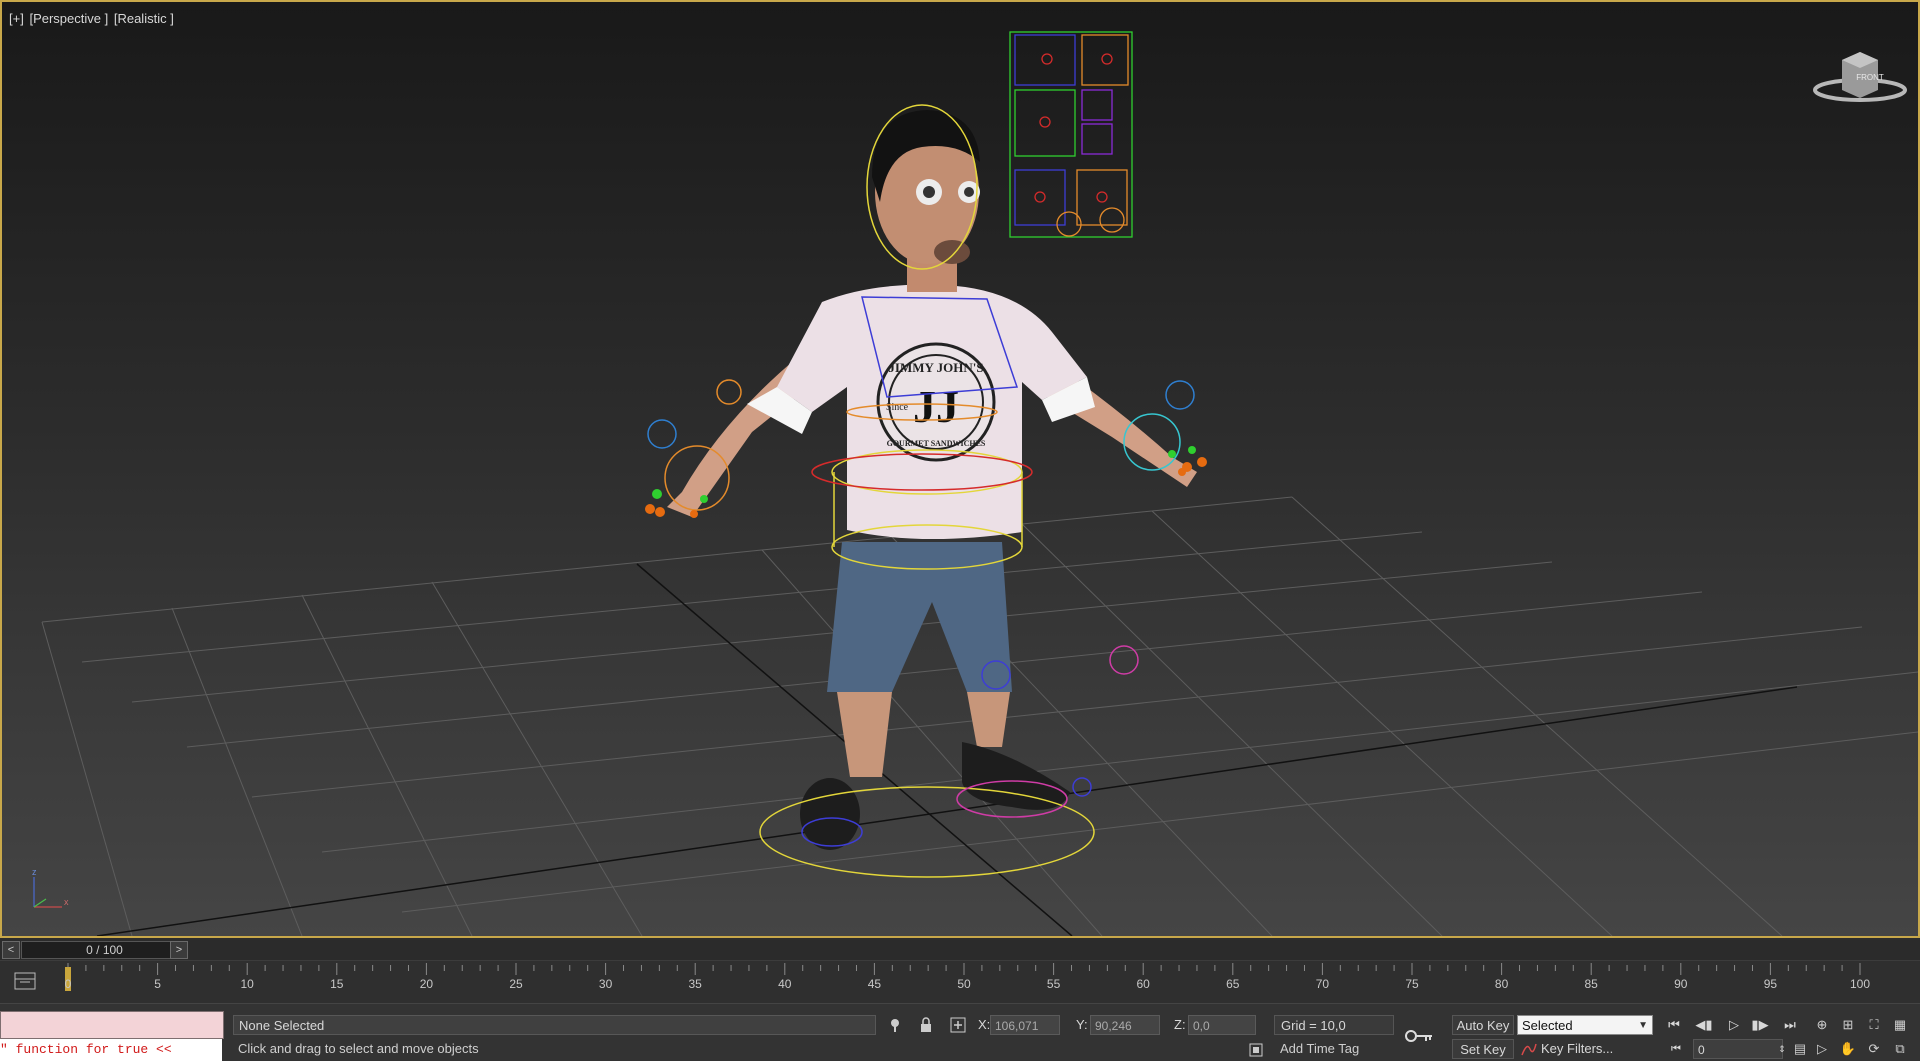  Describe the element at coordinates (695, 984) in the screenshot. I see `trackbar-tick-label: 35` at that location.